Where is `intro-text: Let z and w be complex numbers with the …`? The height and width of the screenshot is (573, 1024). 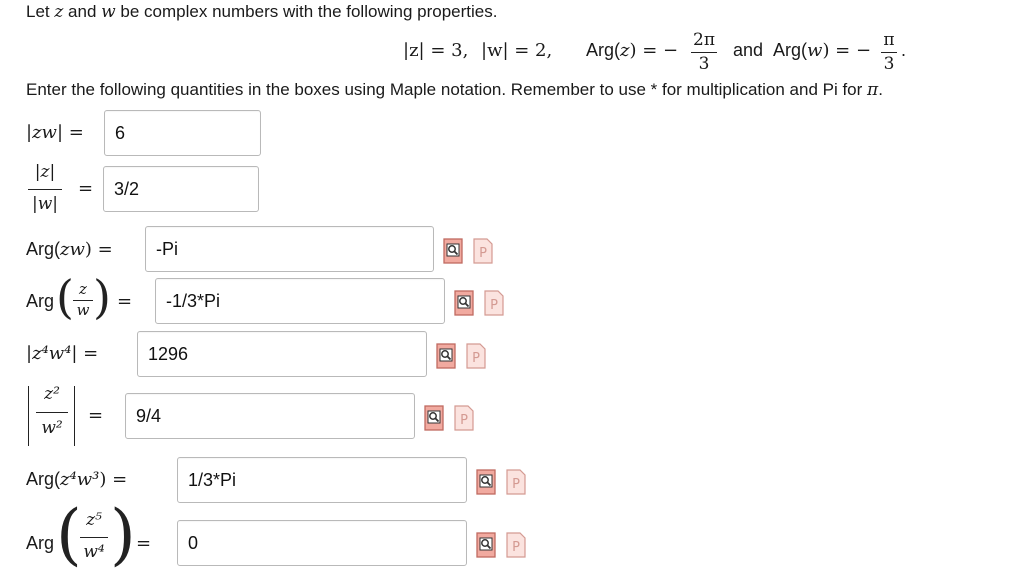 intro-text: Let z and w be complex numbers with the … is located at coordinates (262, 12).